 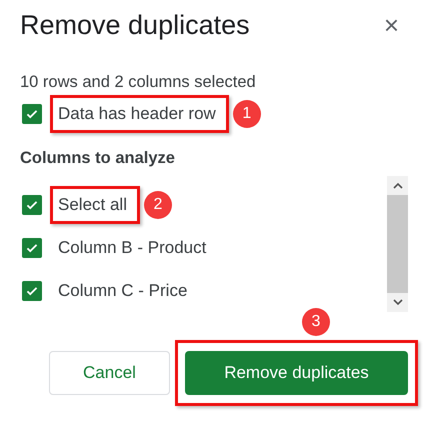 I want to click on close-button: ×, so click(x=391, y=25).